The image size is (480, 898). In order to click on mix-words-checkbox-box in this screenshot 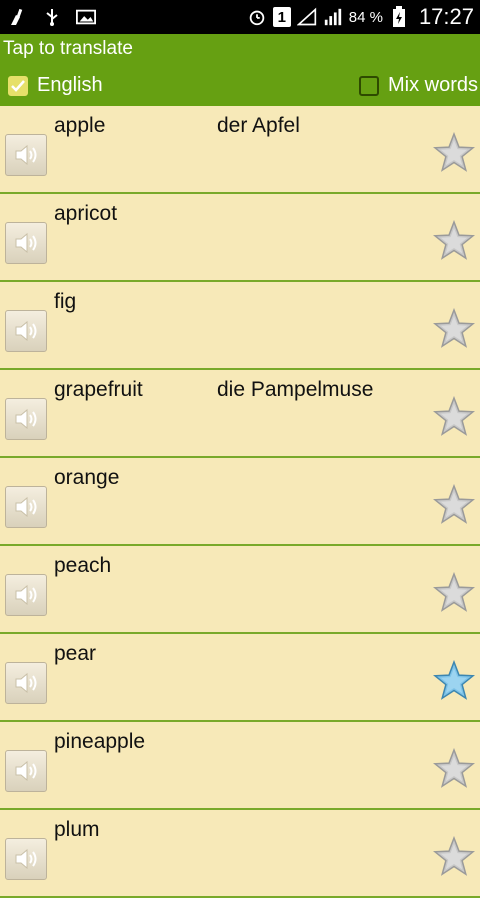, I will do `click(368, 85)`.